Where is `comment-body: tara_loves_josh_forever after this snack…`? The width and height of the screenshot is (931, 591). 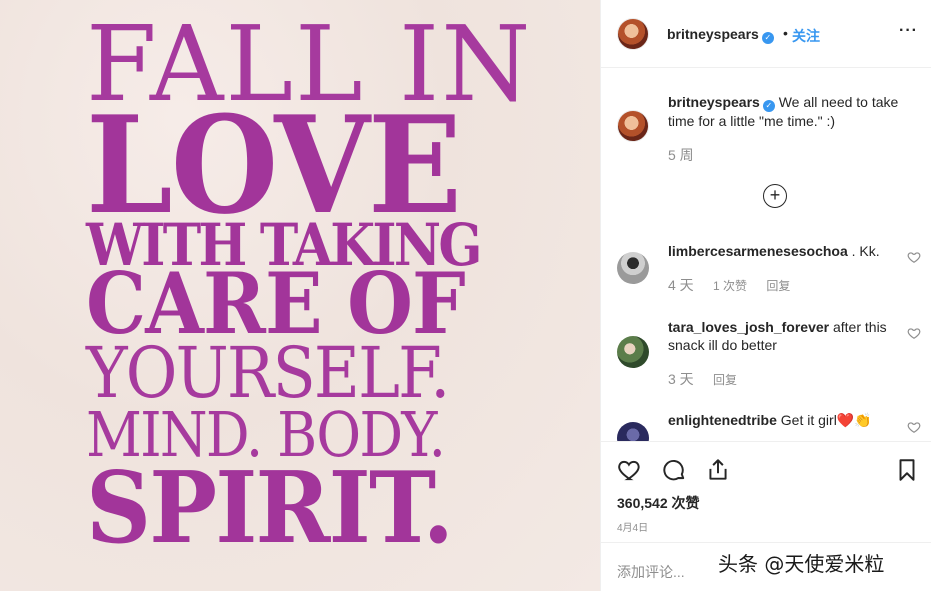 comment-body: tara_loves_josh_forever after this snack… is located at coordinates (783, 336).